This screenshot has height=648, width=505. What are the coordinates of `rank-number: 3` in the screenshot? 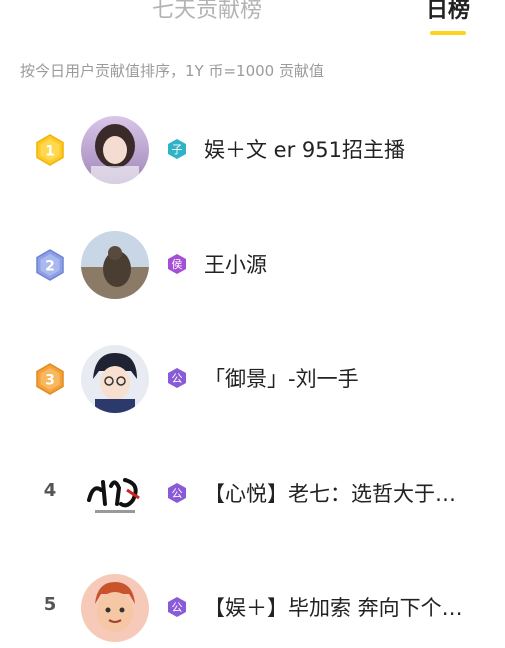 It's located at (50, 381).